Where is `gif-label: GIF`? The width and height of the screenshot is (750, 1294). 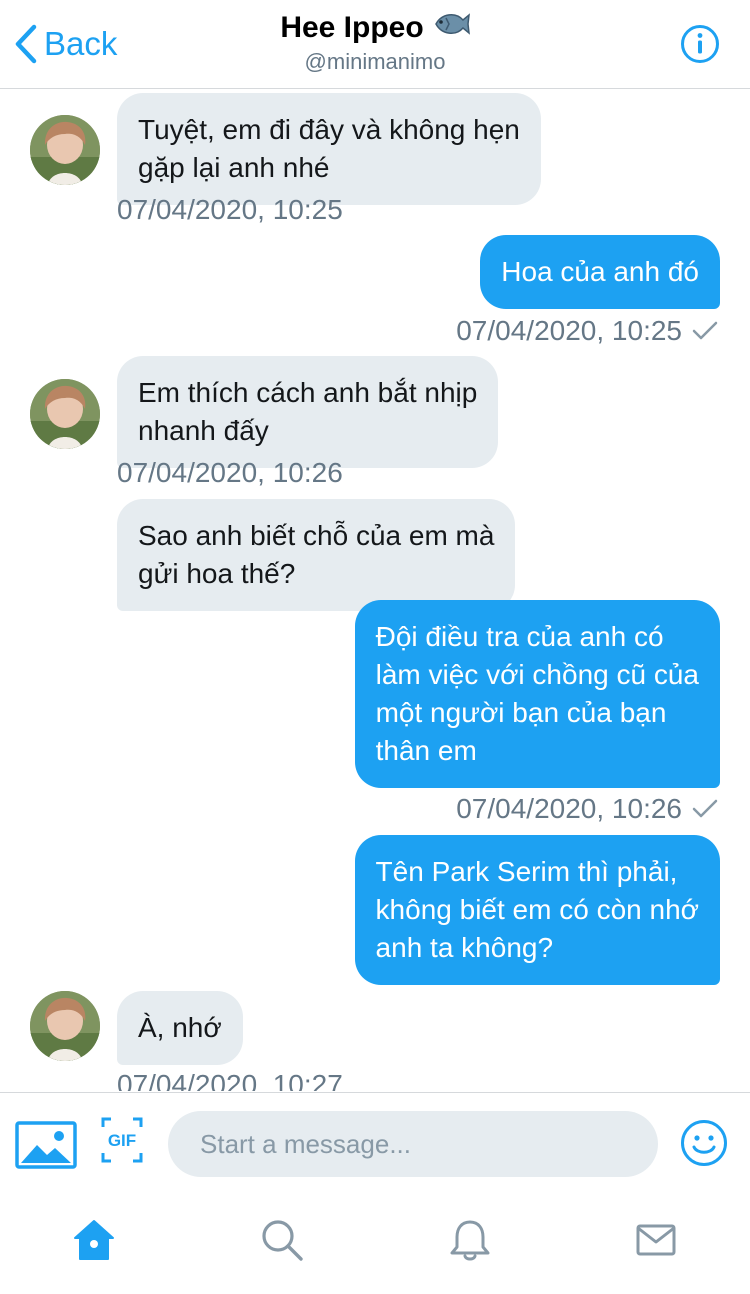 gif-label: GIF is located at coordinates (122, 1140).